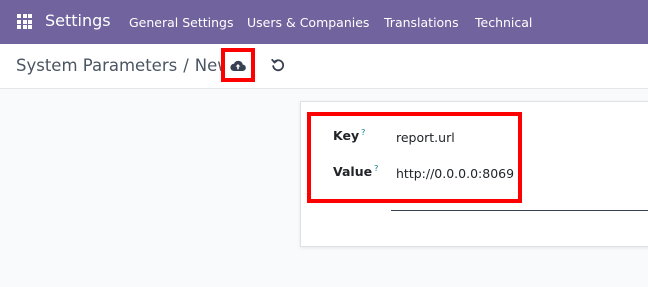  What do you see at coordinates (346, 136) in the screenshot?
I see `key-label-text: Key` at bounding box center [346, 136].